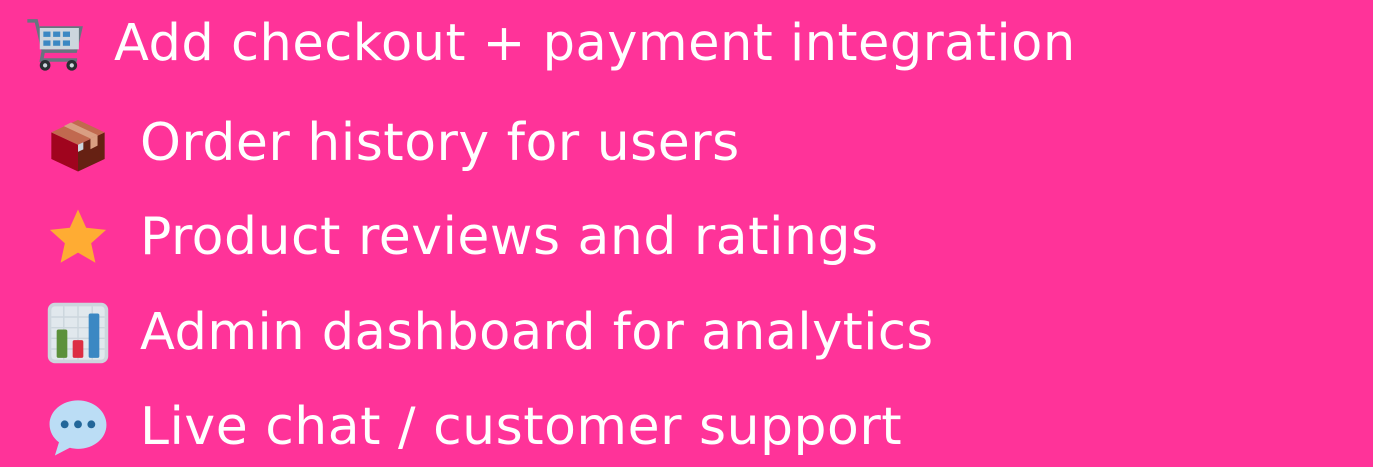  I want to click on star-icon, so click(78, 237).